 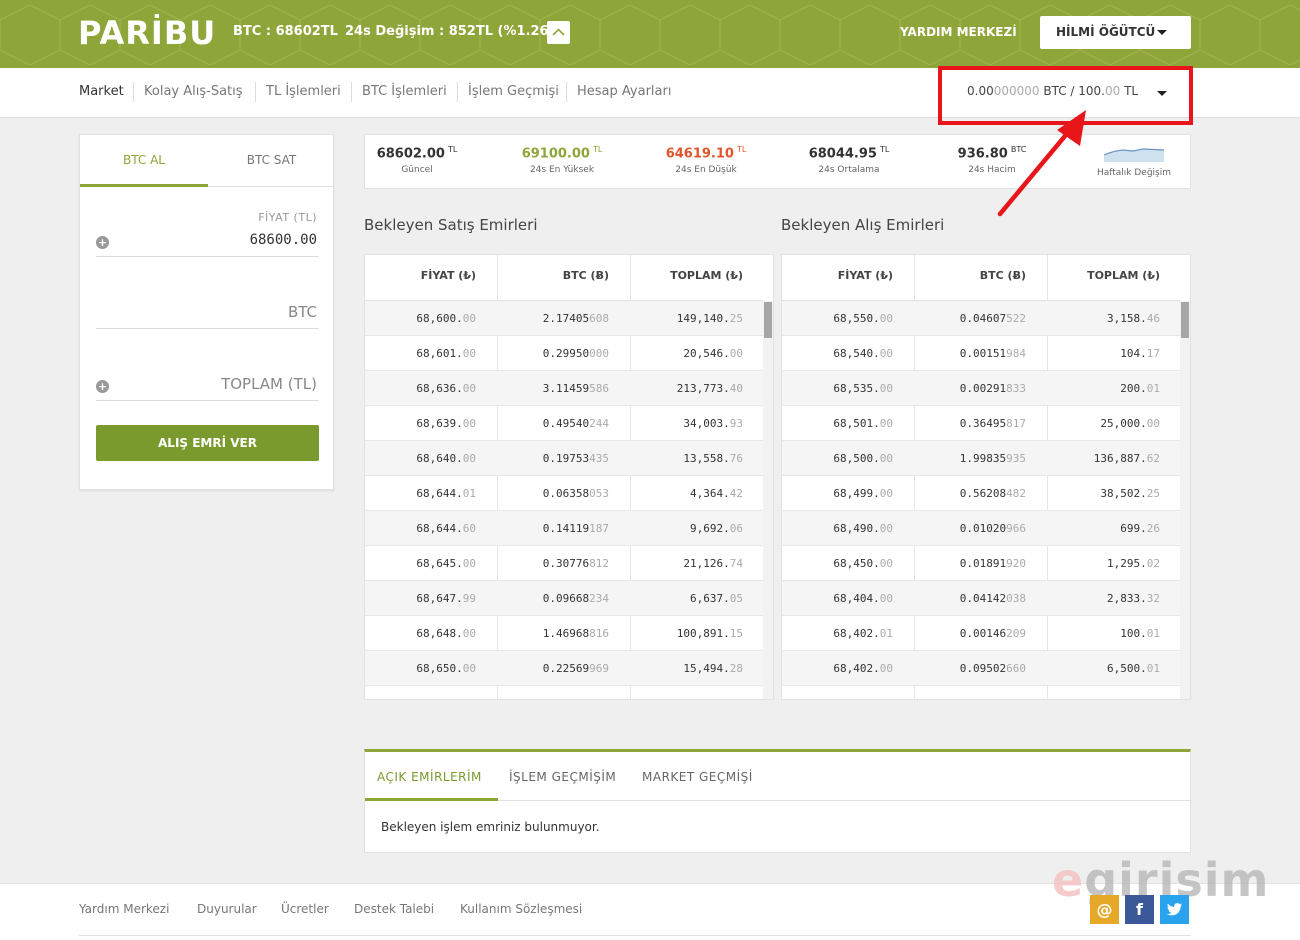 I want to click on order-price-cell: 68,490.00, so click(x=863, y=528).